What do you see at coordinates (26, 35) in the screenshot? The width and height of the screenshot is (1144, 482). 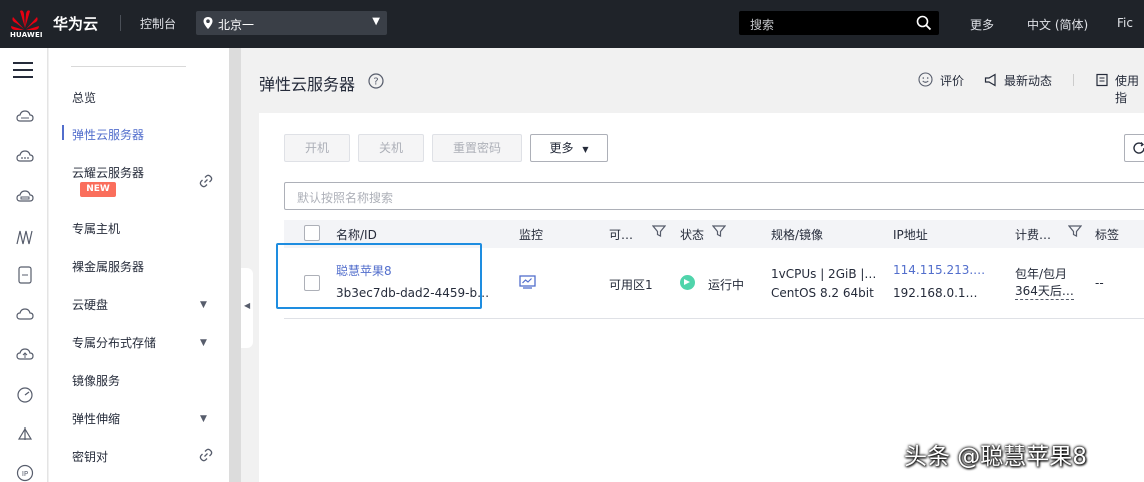 I see `logo-wordmark: HUAWEI` at bounding box center [26, 35].